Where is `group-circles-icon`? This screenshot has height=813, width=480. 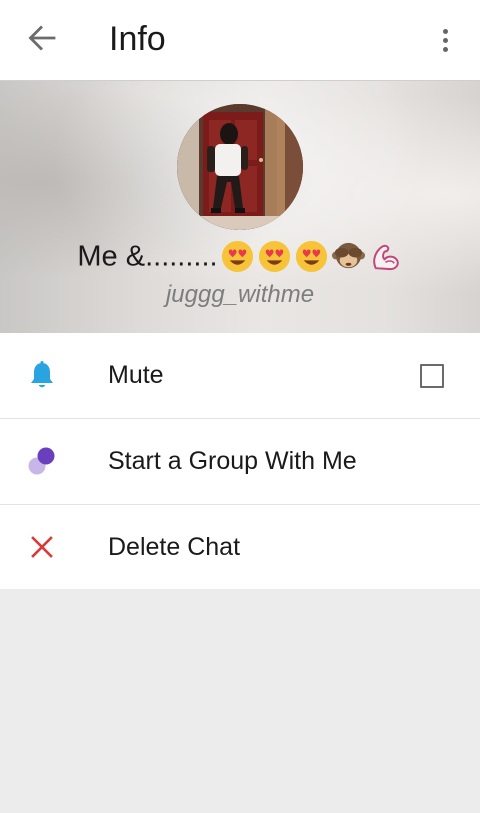 group-circles-icon is located at coordinates (42, 461).